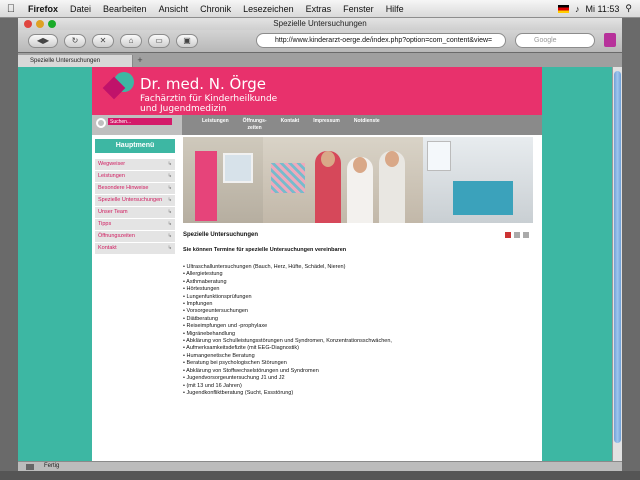 This screenshot has width=640, height=480. I want to click on sidebar-item-label: Tipps, so click(105, 224).